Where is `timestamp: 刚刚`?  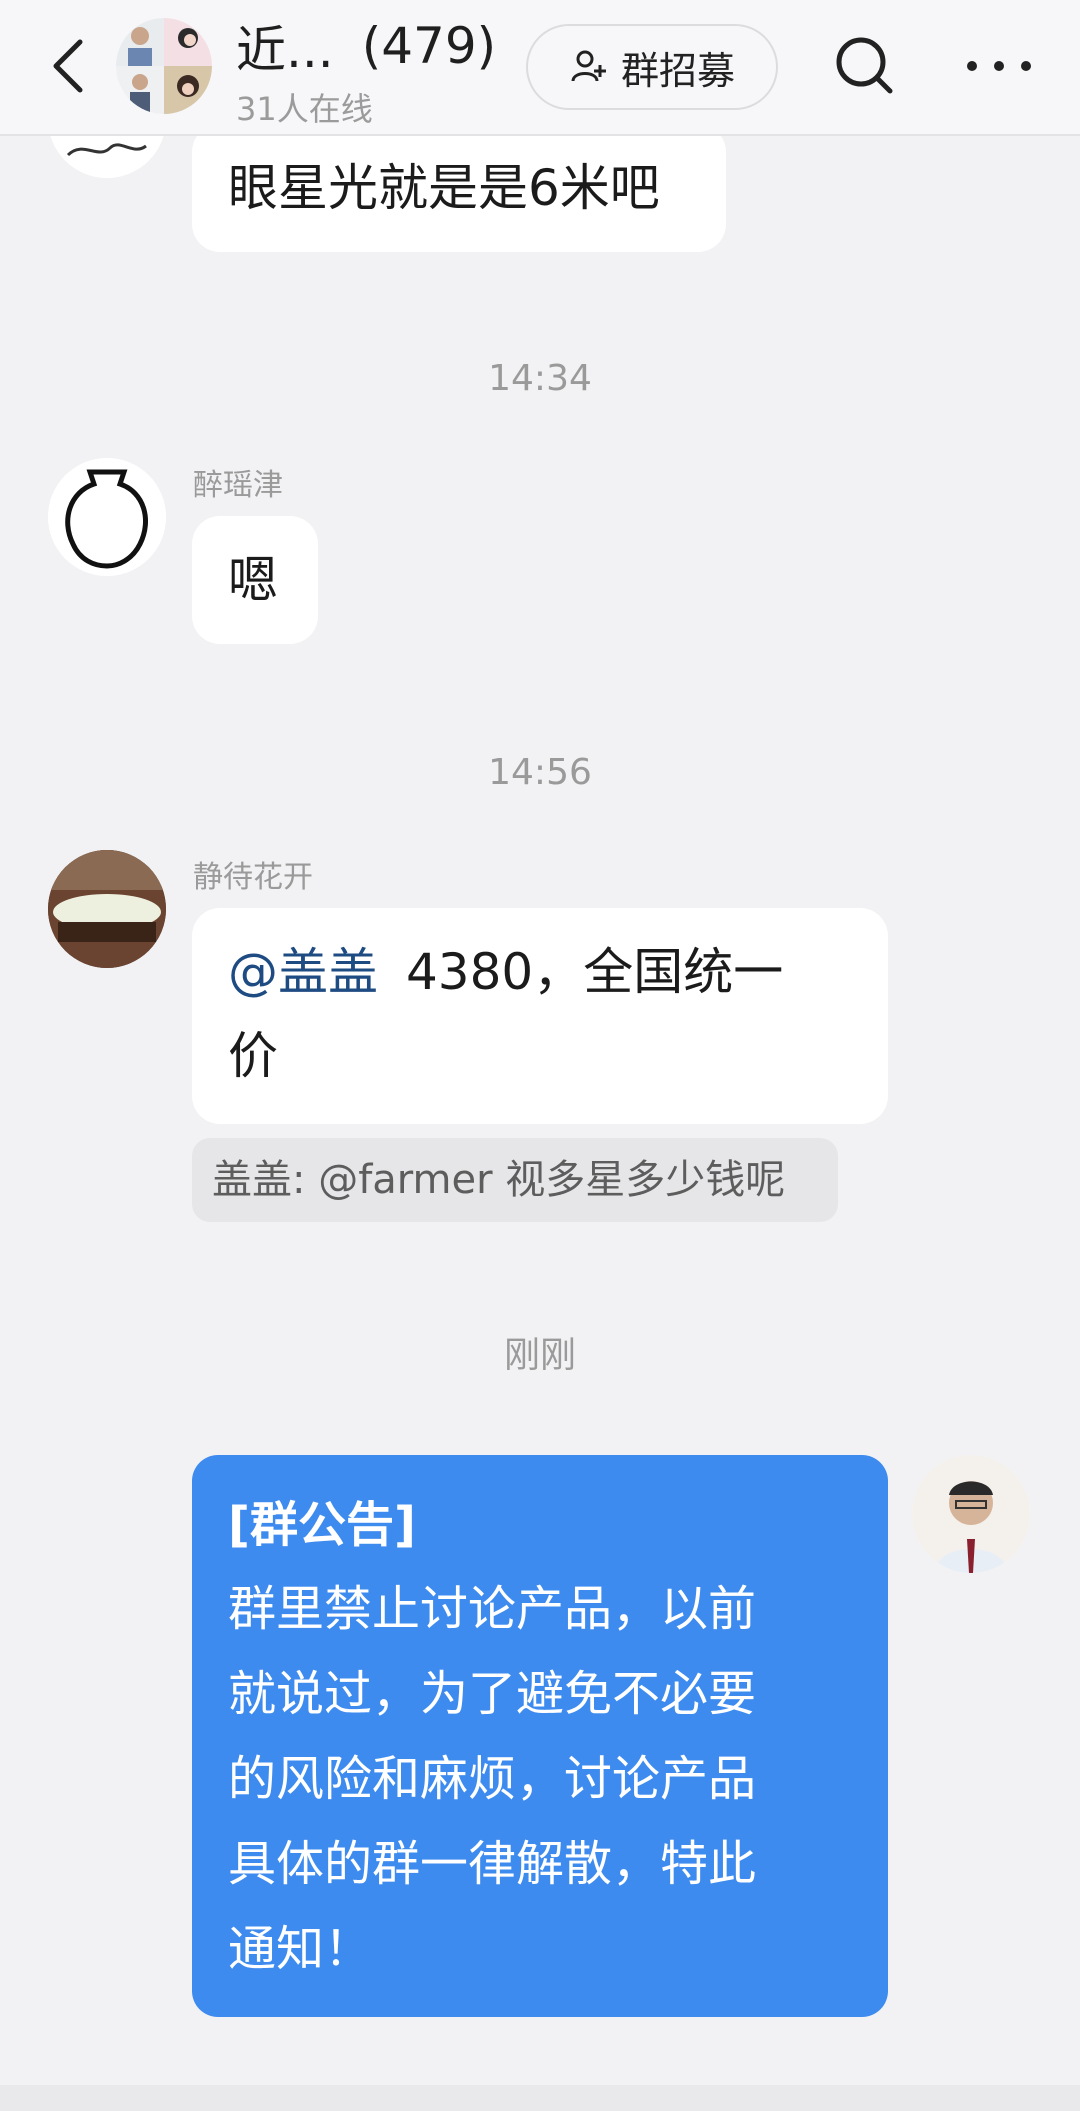 timestamp: 刚刚 is located at coordinates (539, 1355).